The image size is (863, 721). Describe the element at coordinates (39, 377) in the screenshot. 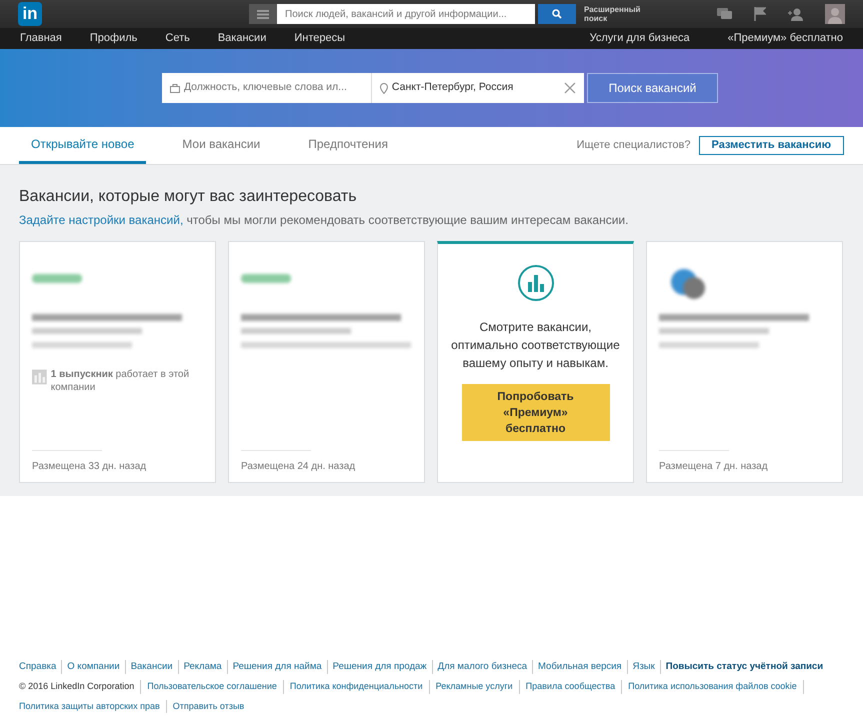

I see `buildings-icon` at that location.